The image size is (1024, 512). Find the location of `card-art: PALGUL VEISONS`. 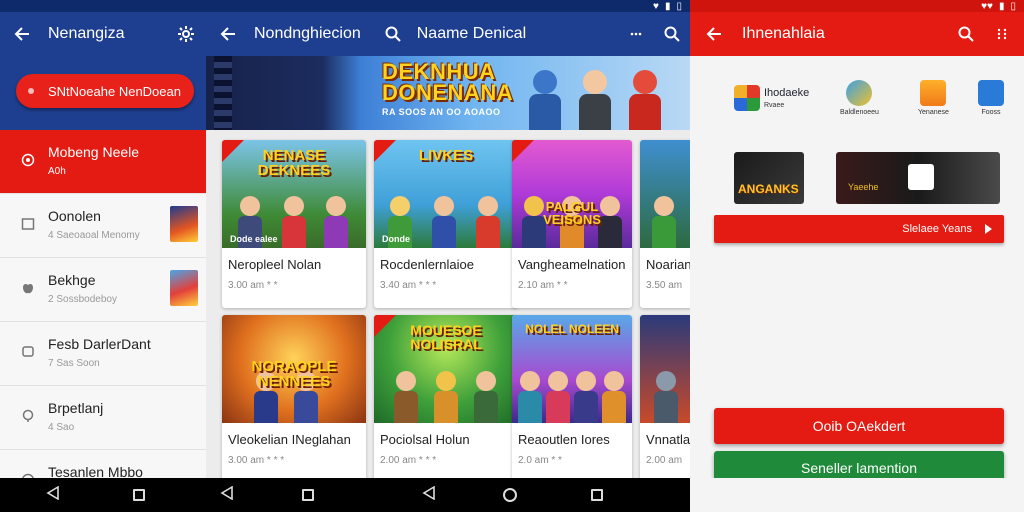

card-art: PALGUL VEISONS is located at coordinates (572, 194).